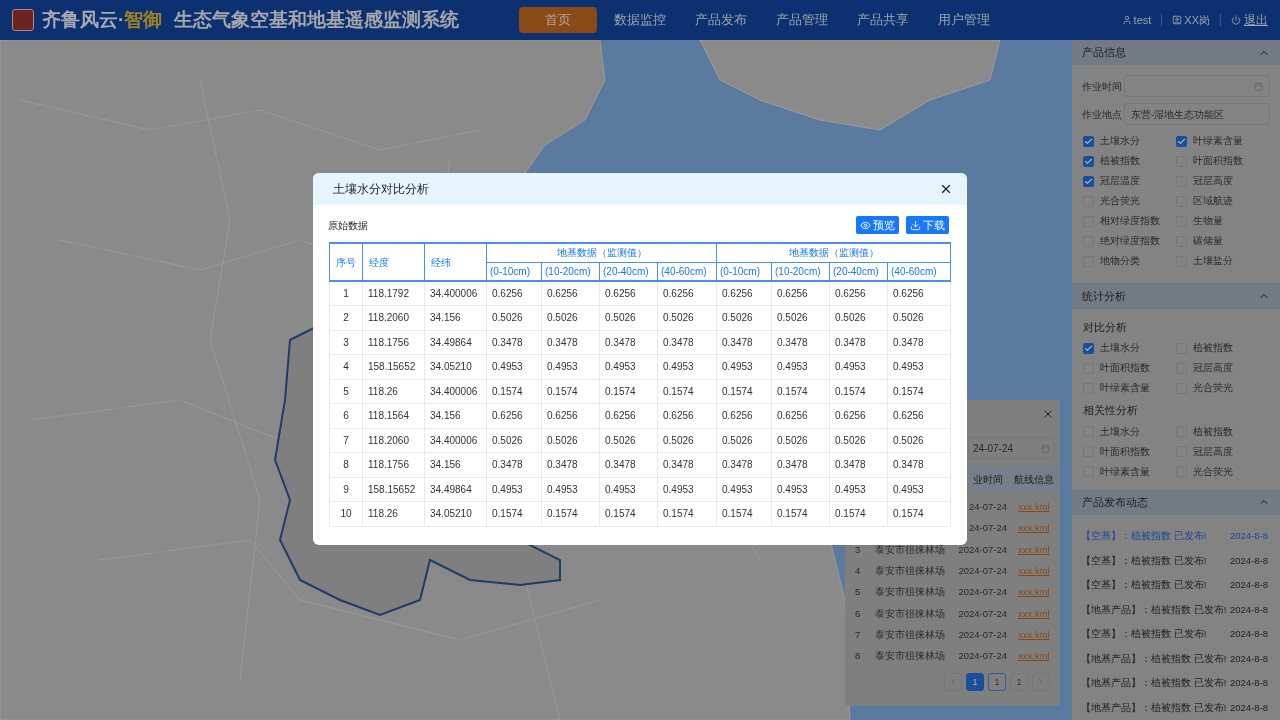 The height and width of the screenshot is (720, 1280). I want to click on option-label: 碳储量, so click(1208, 241).